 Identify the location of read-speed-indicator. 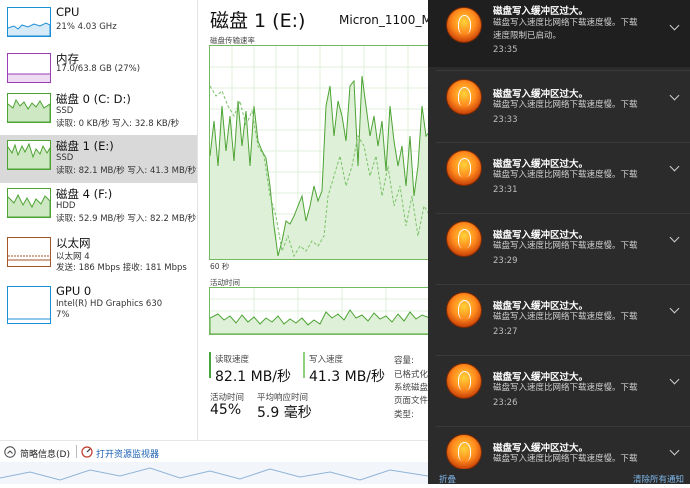
(210, 365).